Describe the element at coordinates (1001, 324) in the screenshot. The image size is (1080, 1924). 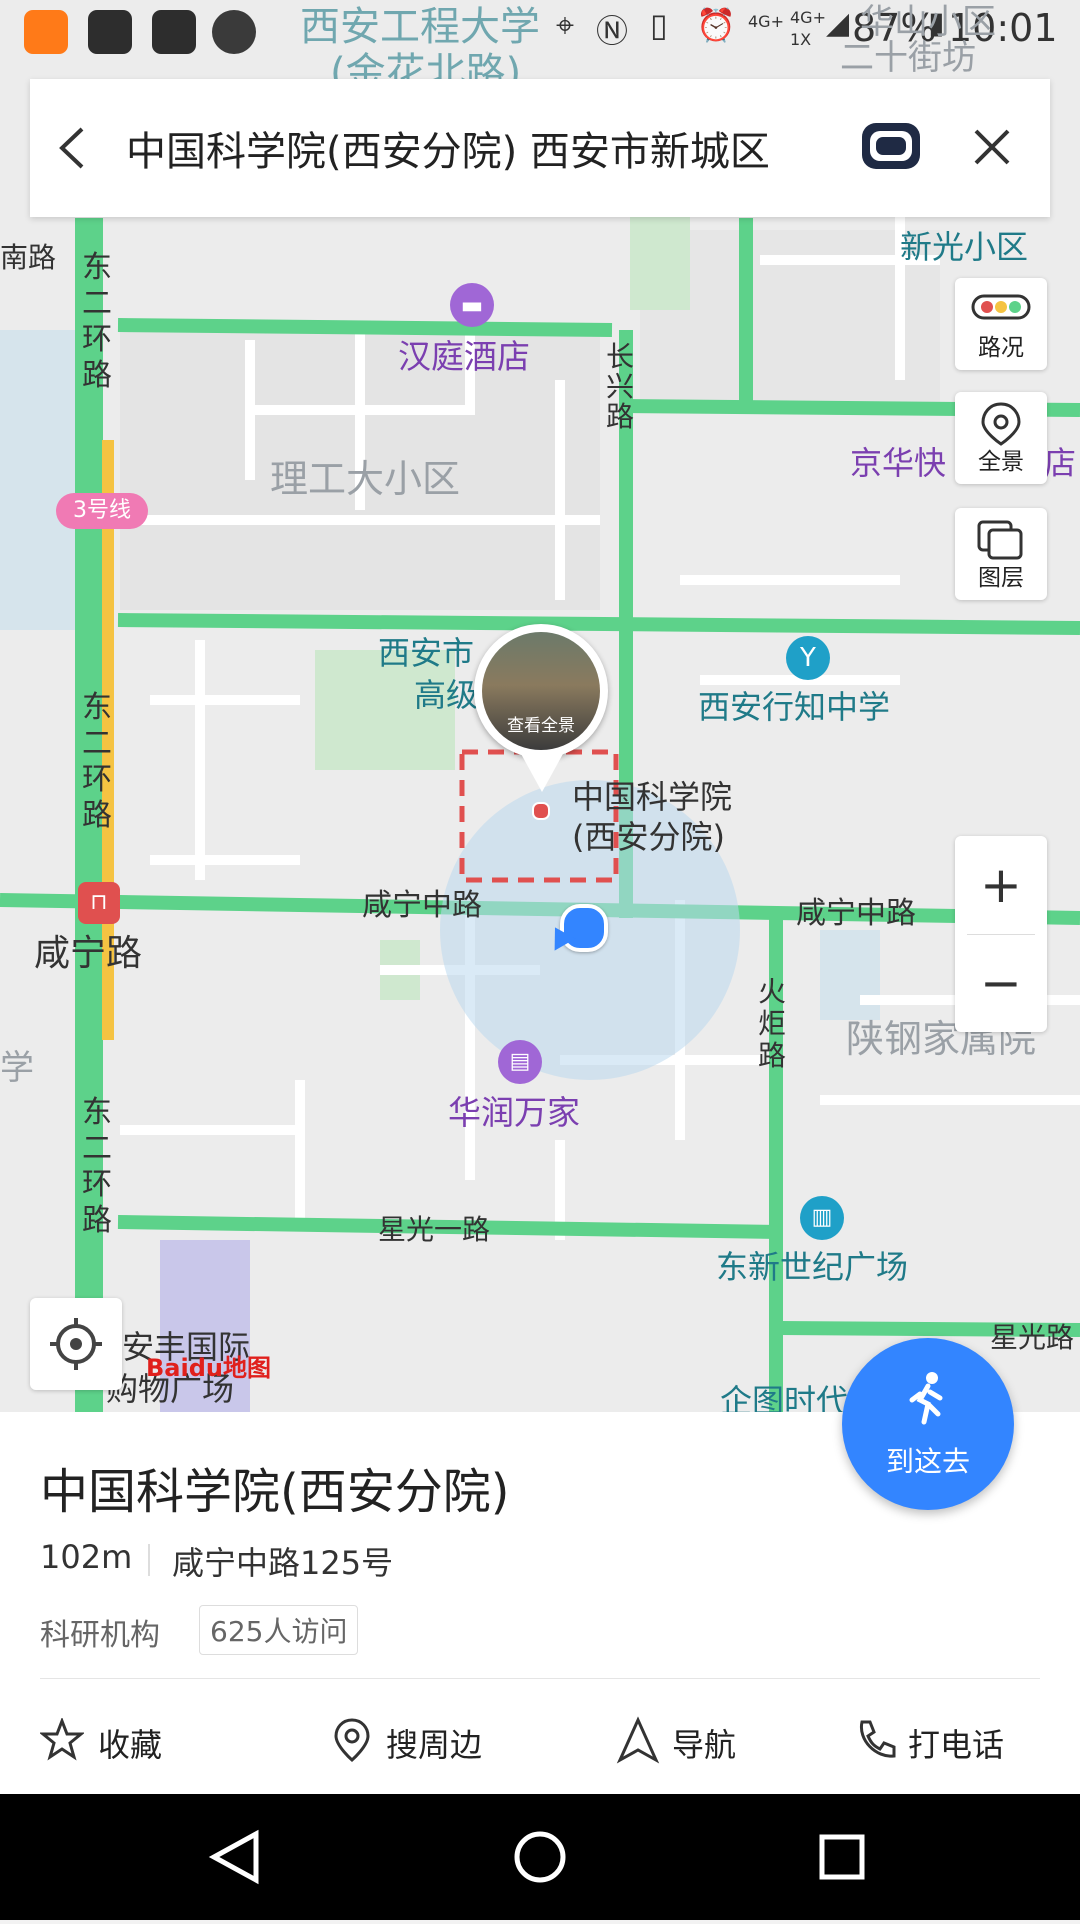
I see `traffic-button: 路况` at that location.